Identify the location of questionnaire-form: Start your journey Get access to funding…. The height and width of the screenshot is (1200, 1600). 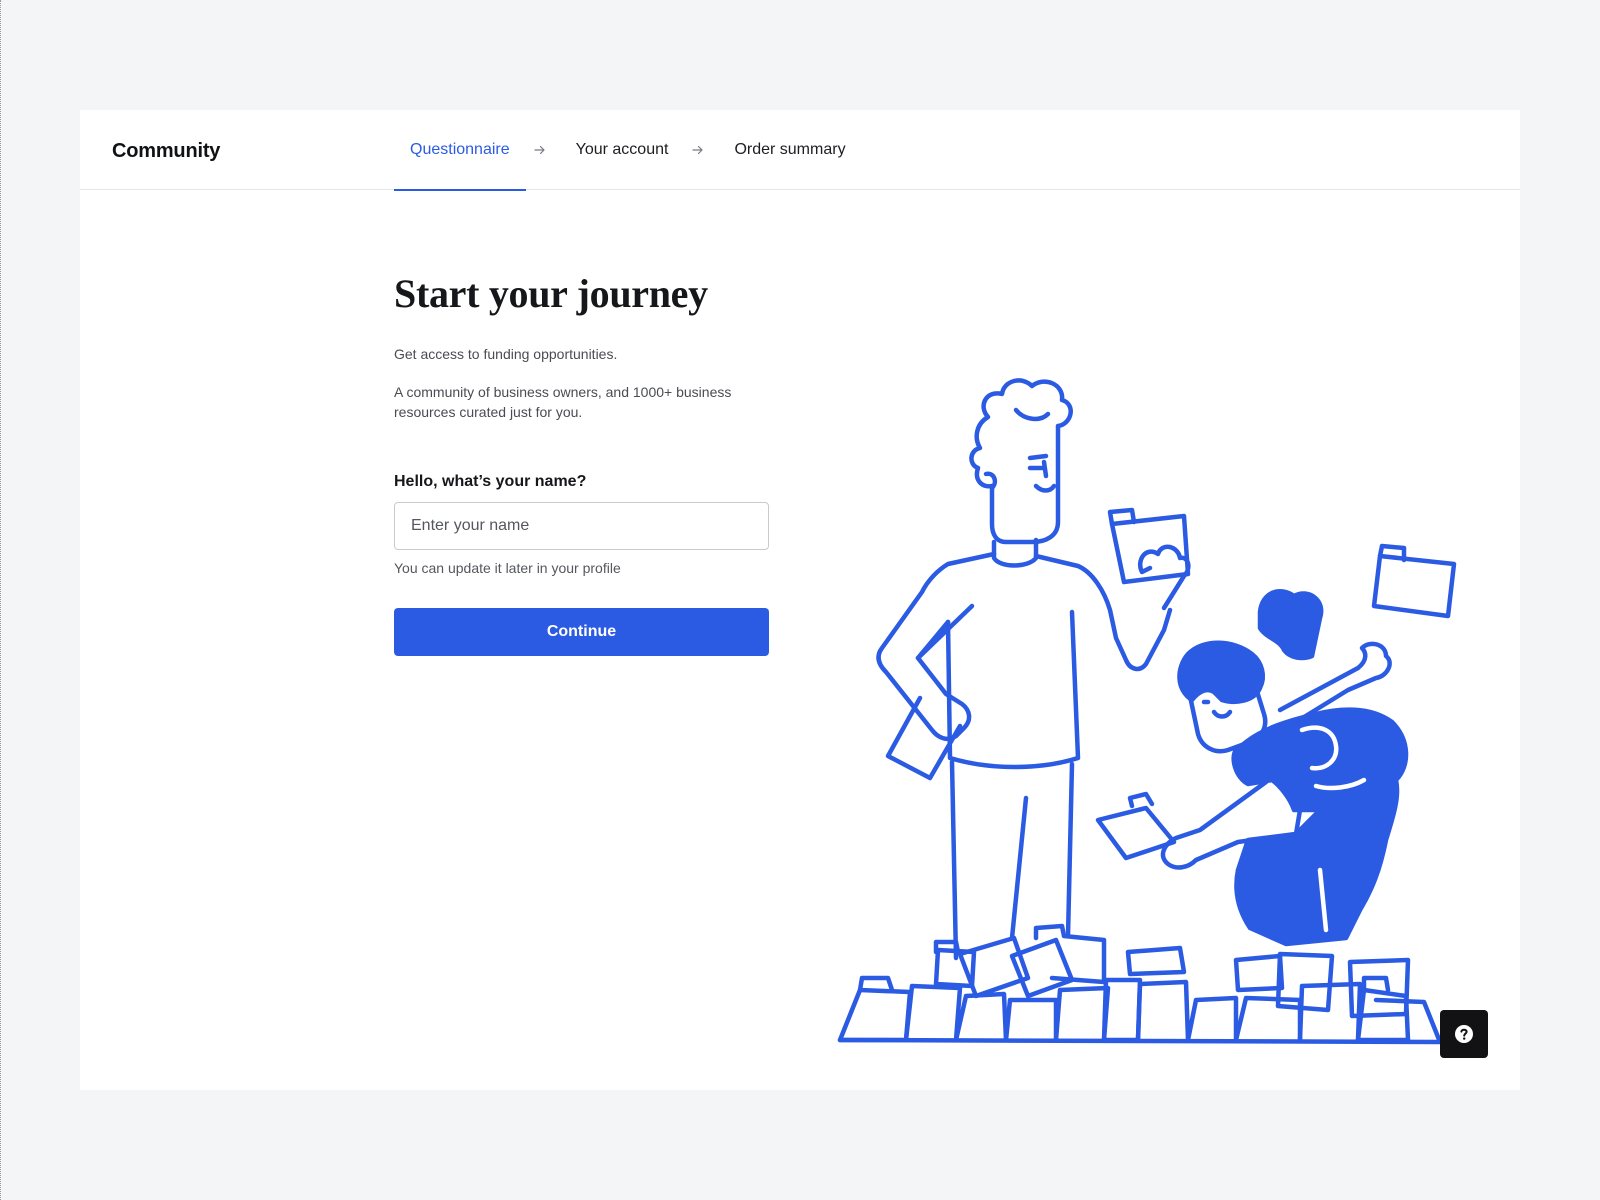
(582, 463).